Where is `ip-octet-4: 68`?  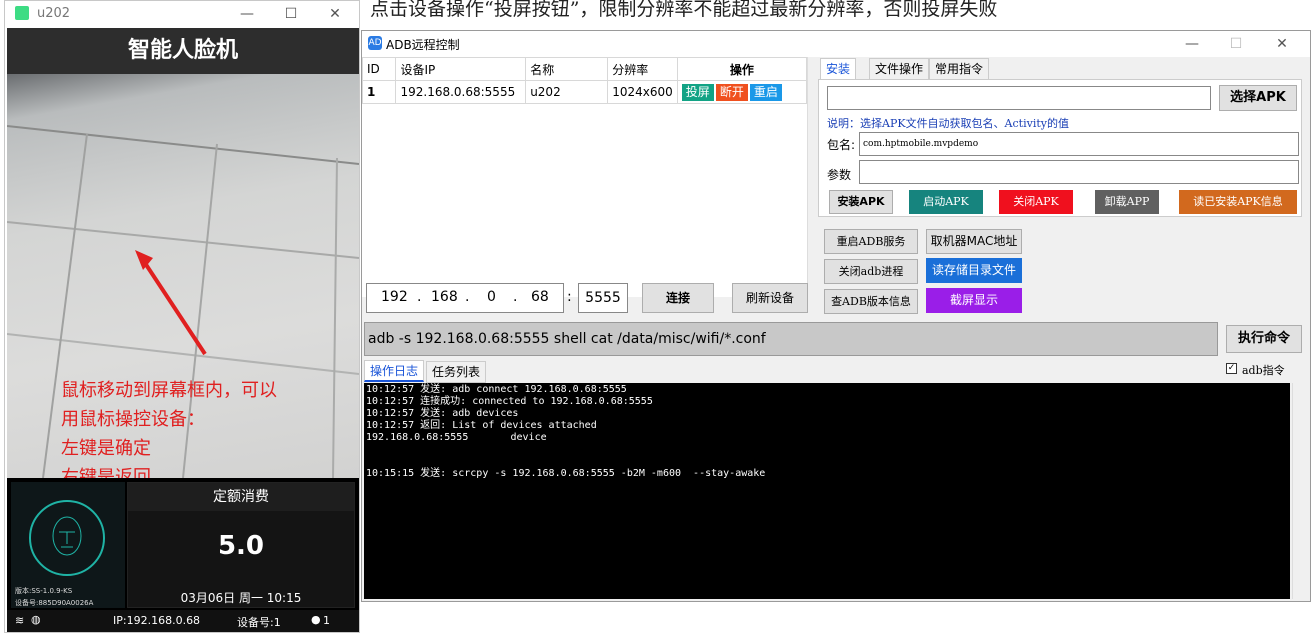 ip-octet-4: 68 is located at coordinates (540, 297).